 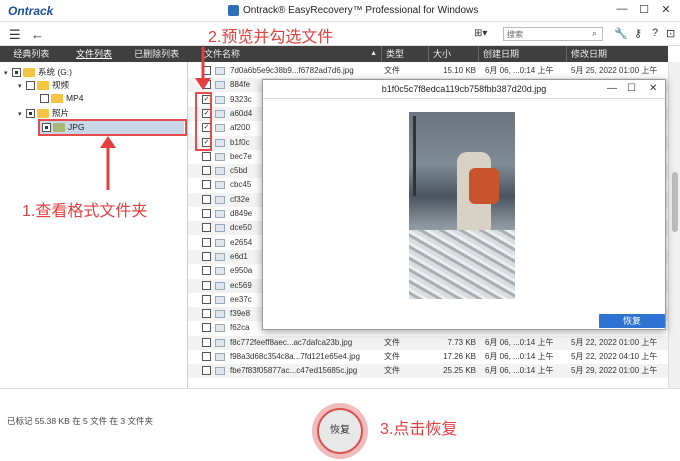 What do you see at coordinates (271, 37) in the screenshot?
I see `annotation-step2: 2.预览并勾选文件` at bounding box center [271, 37].